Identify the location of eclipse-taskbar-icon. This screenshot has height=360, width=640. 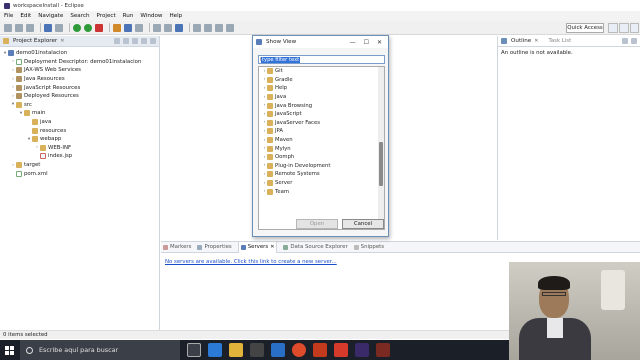
(362, 350).